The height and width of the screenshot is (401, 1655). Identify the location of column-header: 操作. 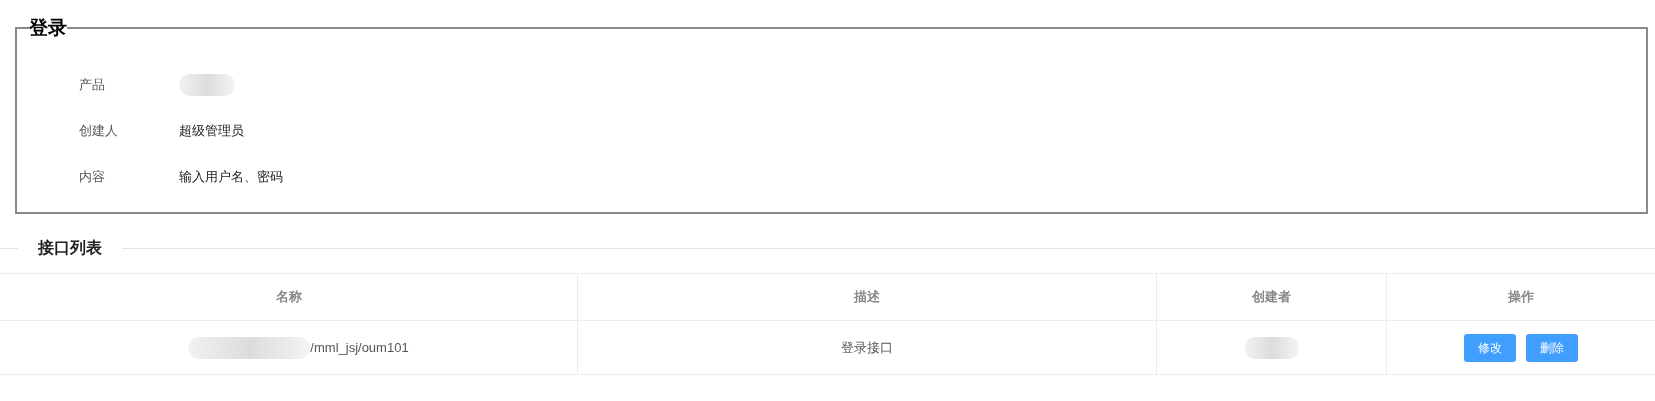
(1521, 297).